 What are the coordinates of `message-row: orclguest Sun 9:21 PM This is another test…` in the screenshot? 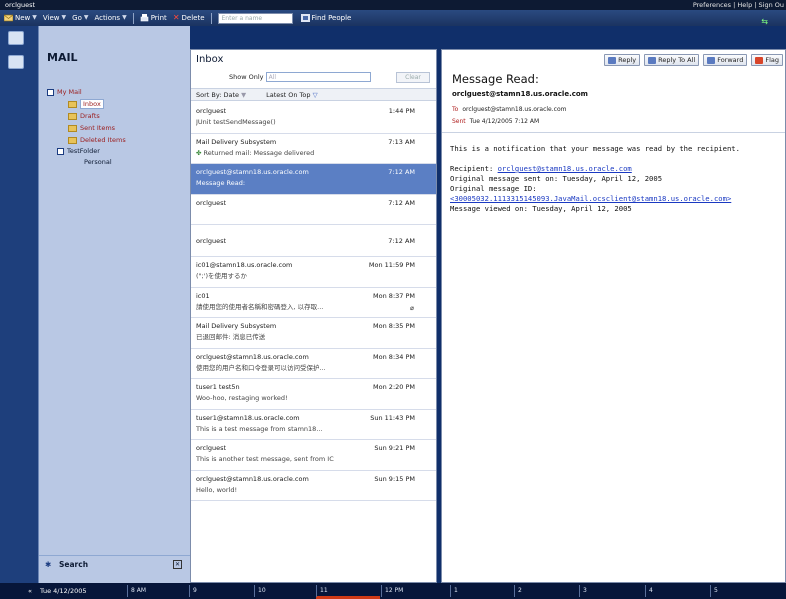 It's located at (313, 455).